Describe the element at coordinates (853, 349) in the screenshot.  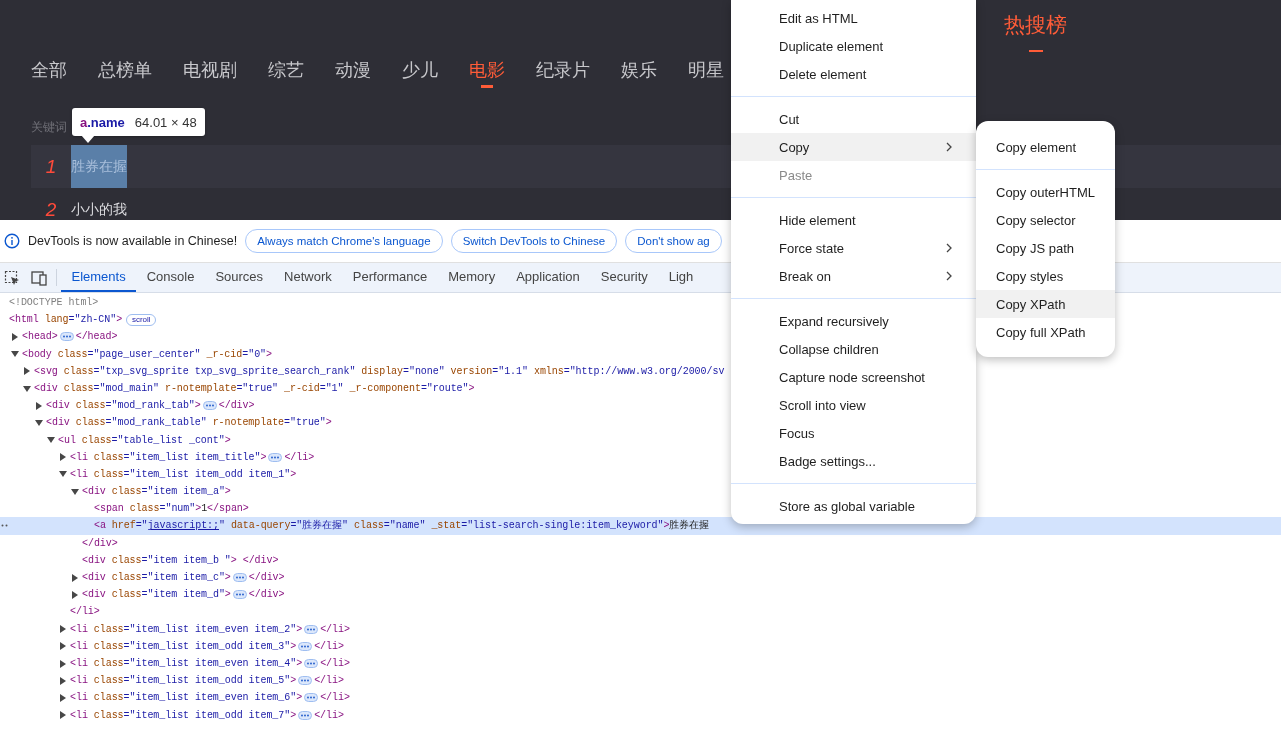
I see `menu-item: Collapse children` at that location.